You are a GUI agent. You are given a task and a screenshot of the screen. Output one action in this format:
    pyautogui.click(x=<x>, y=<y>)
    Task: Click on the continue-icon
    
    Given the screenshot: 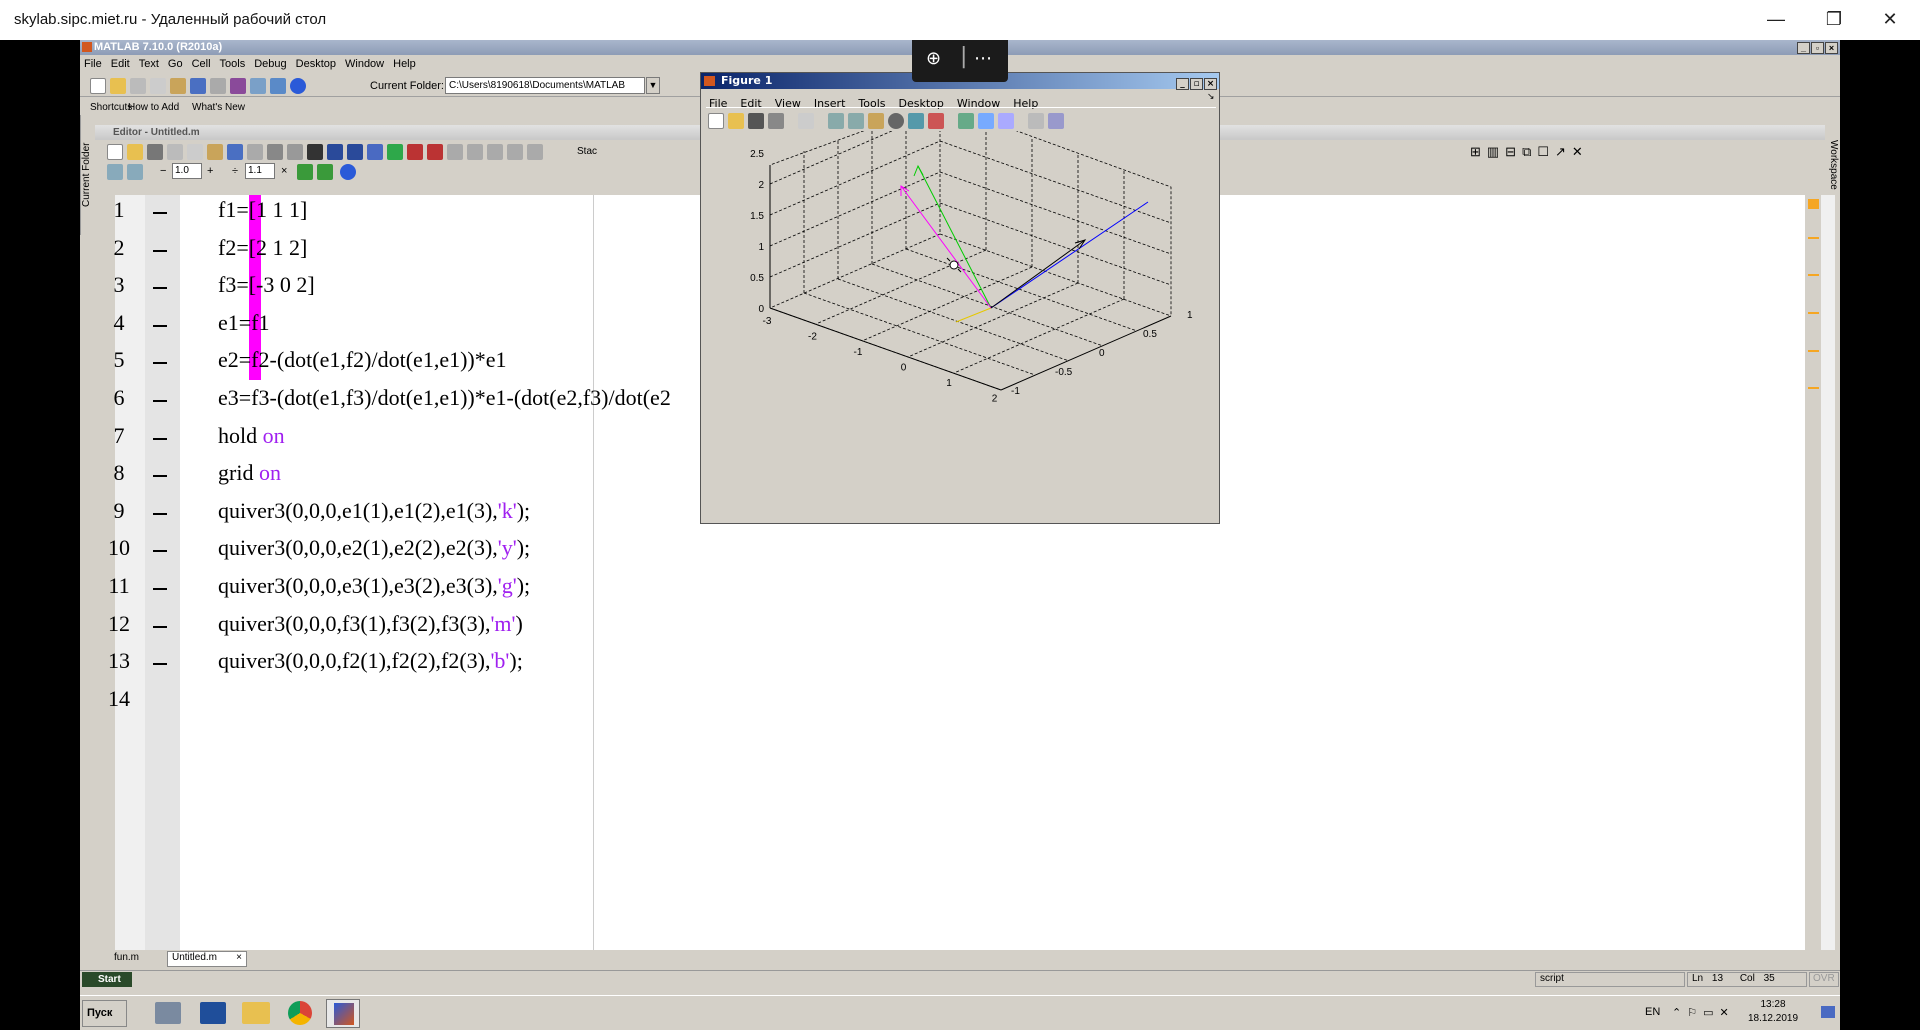 What is the action you would take?
    pyautogui.click(x=515, y=152)
    